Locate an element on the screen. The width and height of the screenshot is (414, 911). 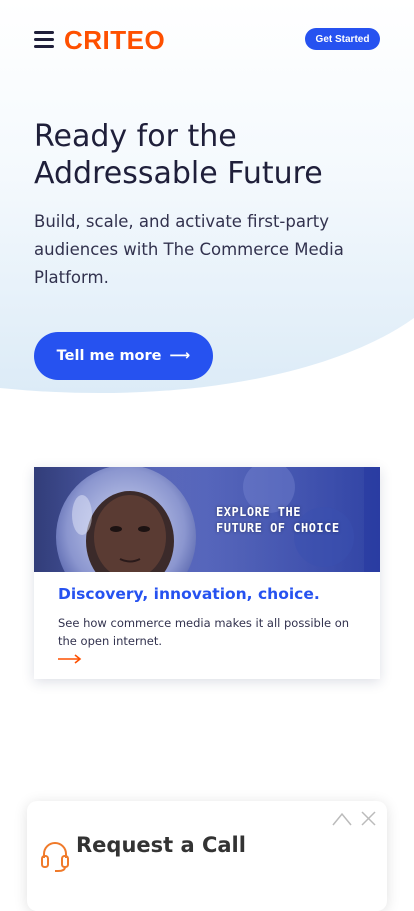
get-started-button: Get Started is located at coordinates (342, 39).